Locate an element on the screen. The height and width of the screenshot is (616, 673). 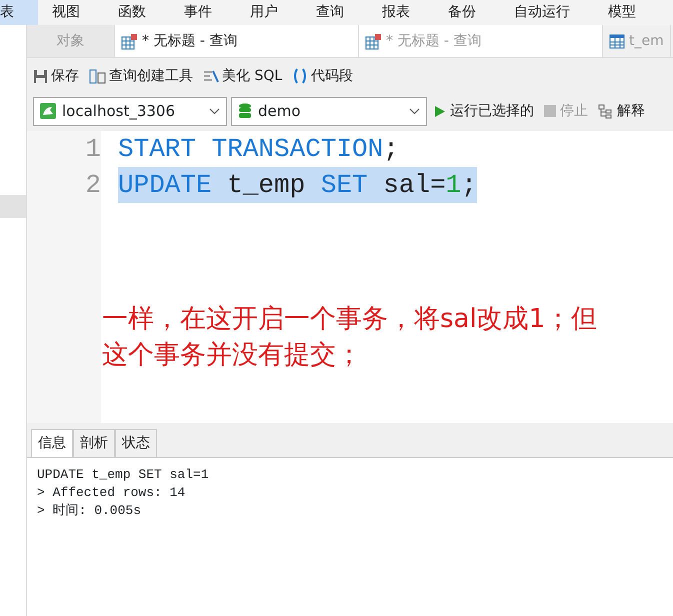
menu-item: 事件 is located at coordinates (198, 12).